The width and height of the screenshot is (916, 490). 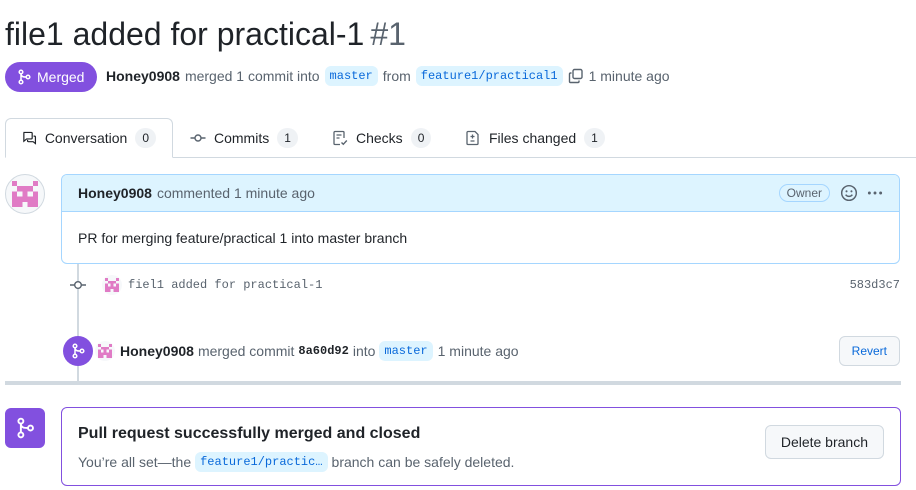 I want to click on timeline-end-divider, so click(x=453, y=383).